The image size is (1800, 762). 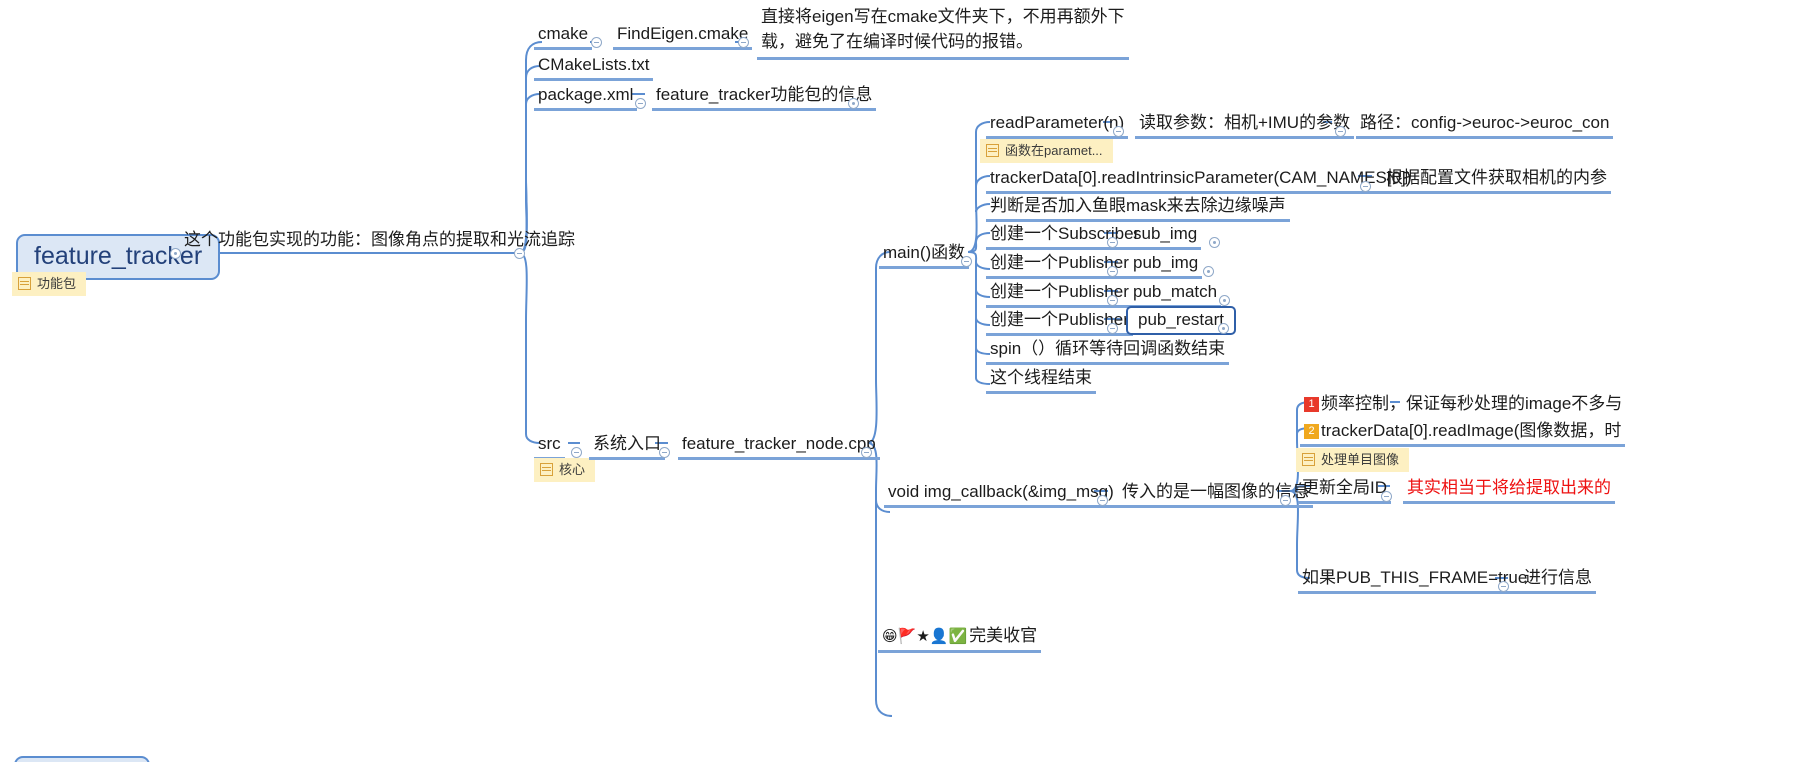 What do you see at coordinates (563, 36) in the screenshot?
I see `node-cmake: cmake` at bounding box center [563, 36].